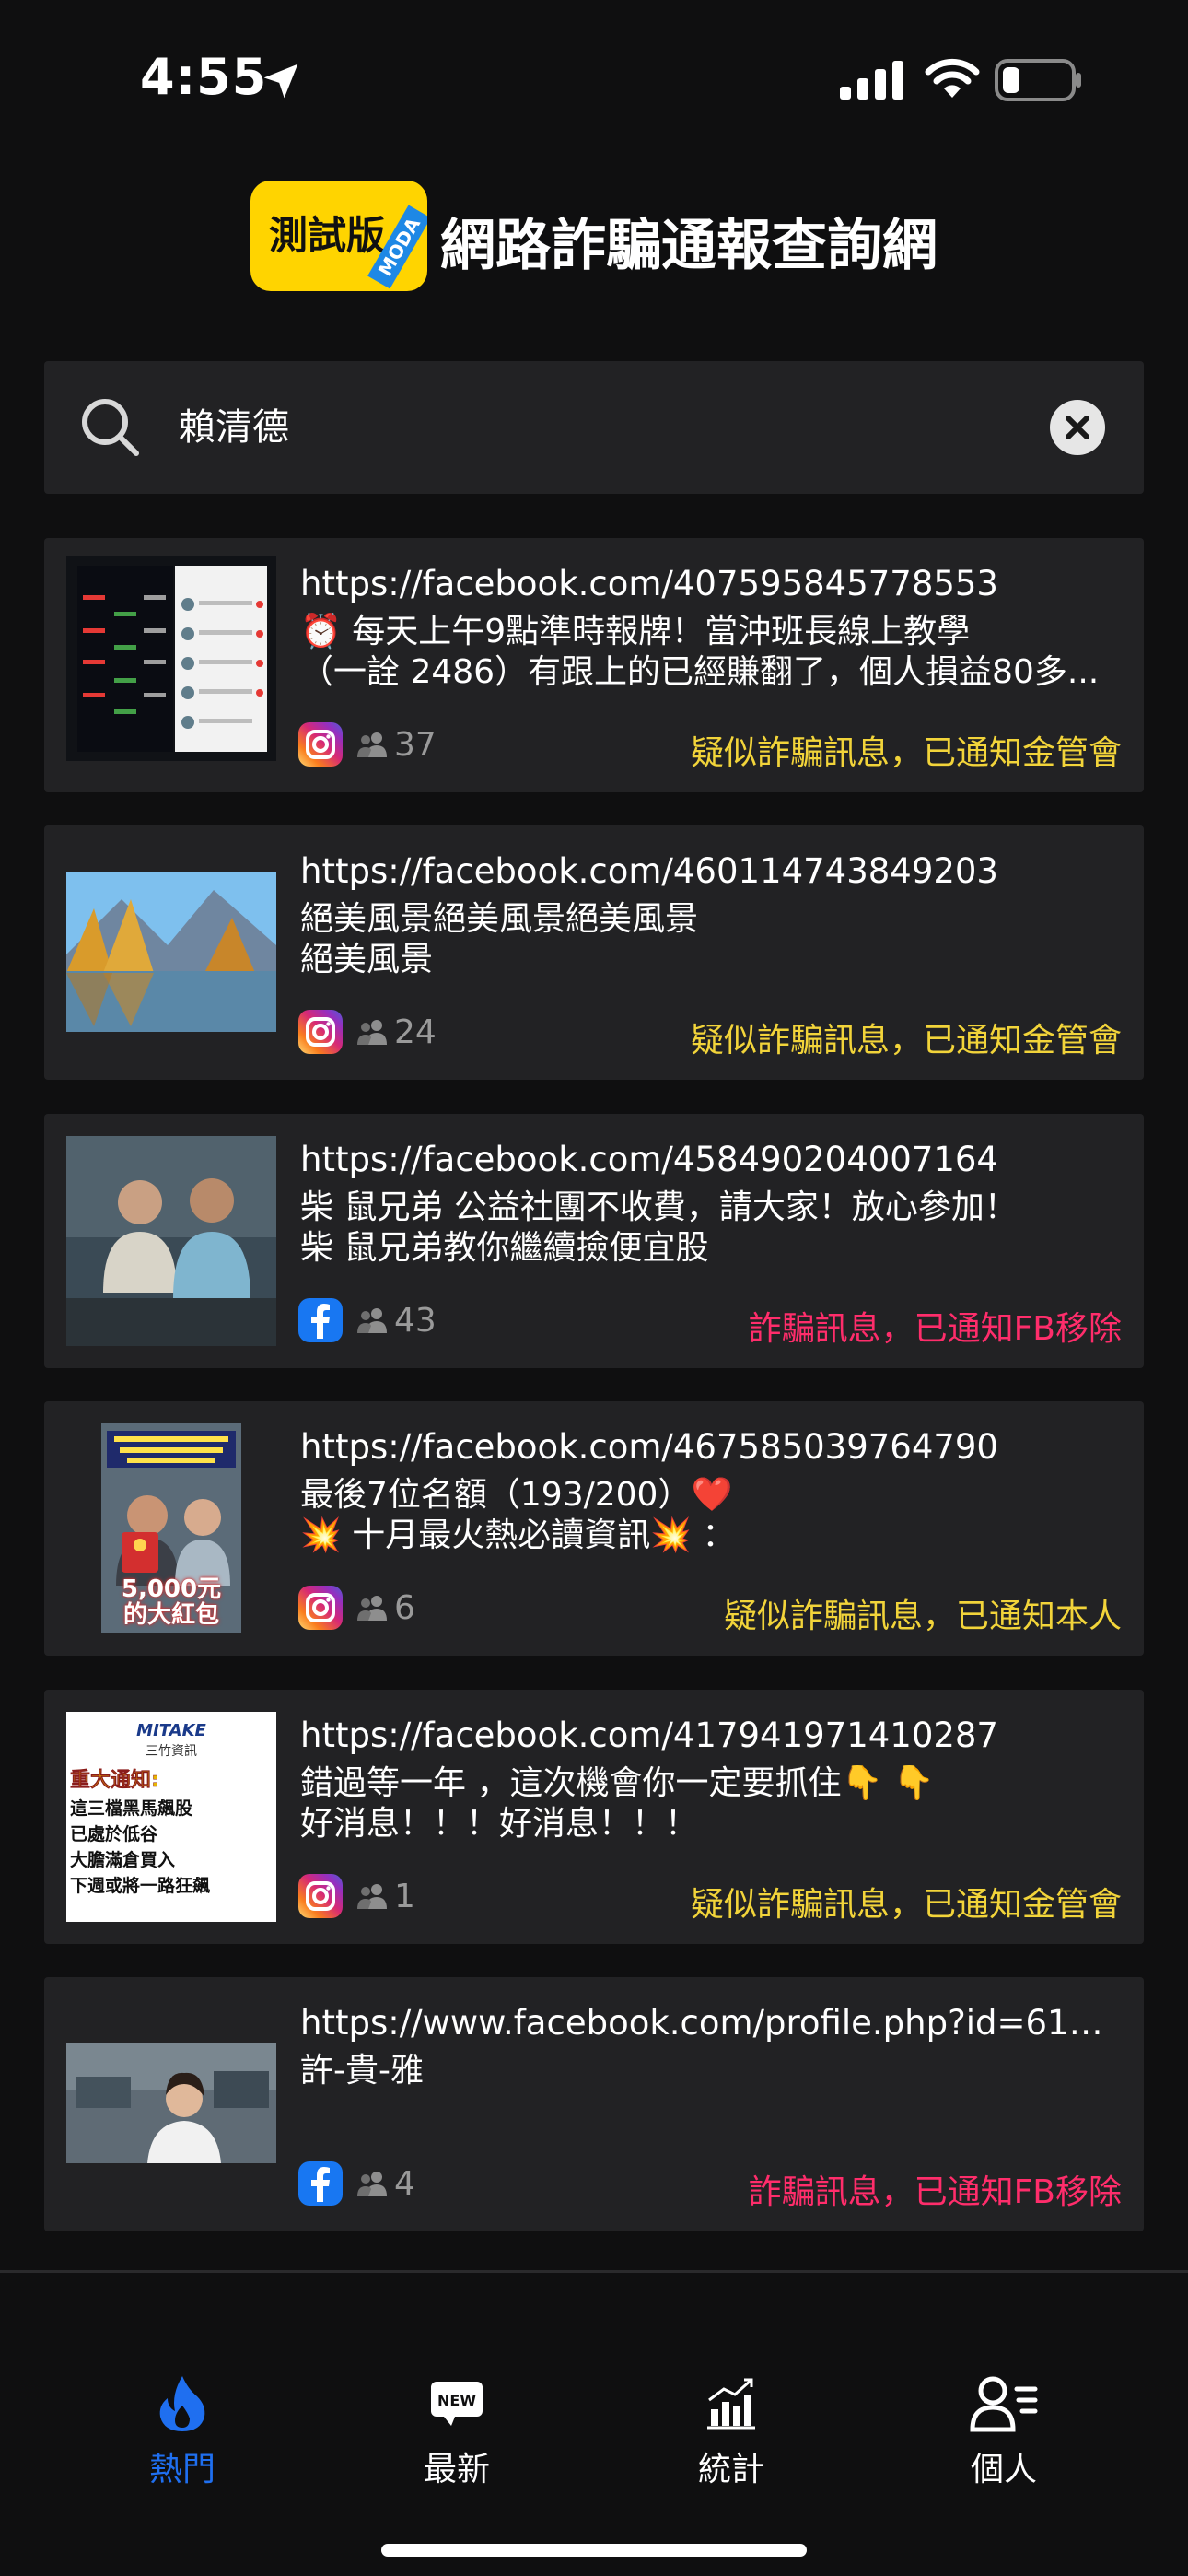 The width and height of the screenshot is (1188, 2576). I want to click on report-url: https://facebook.com/460114743849203, so click(710, 871).